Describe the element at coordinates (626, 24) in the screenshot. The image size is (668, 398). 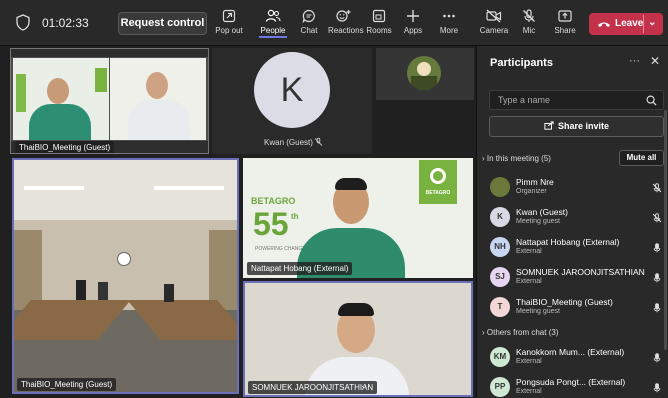
I see `leave-button: Leave ⌄` at that location.